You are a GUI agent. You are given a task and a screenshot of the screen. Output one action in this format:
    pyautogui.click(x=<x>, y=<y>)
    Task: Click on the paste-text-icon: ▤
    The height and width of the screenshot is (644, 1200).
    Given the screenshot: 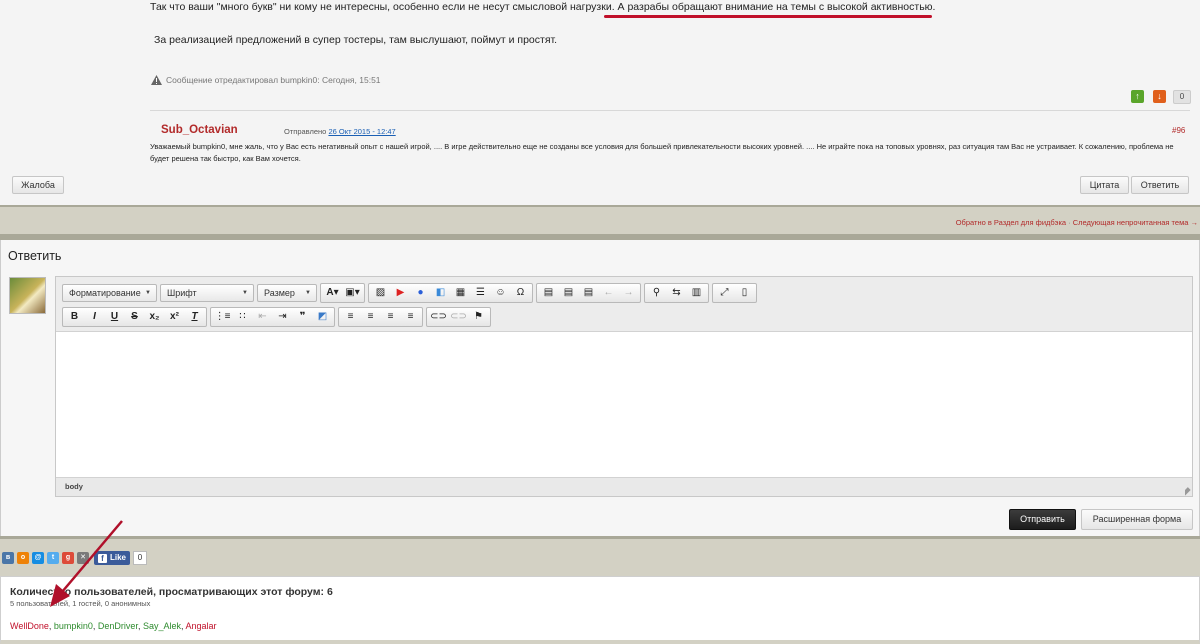 What is the action you would take?
    pyautogui.click(x=568, y=293)
    